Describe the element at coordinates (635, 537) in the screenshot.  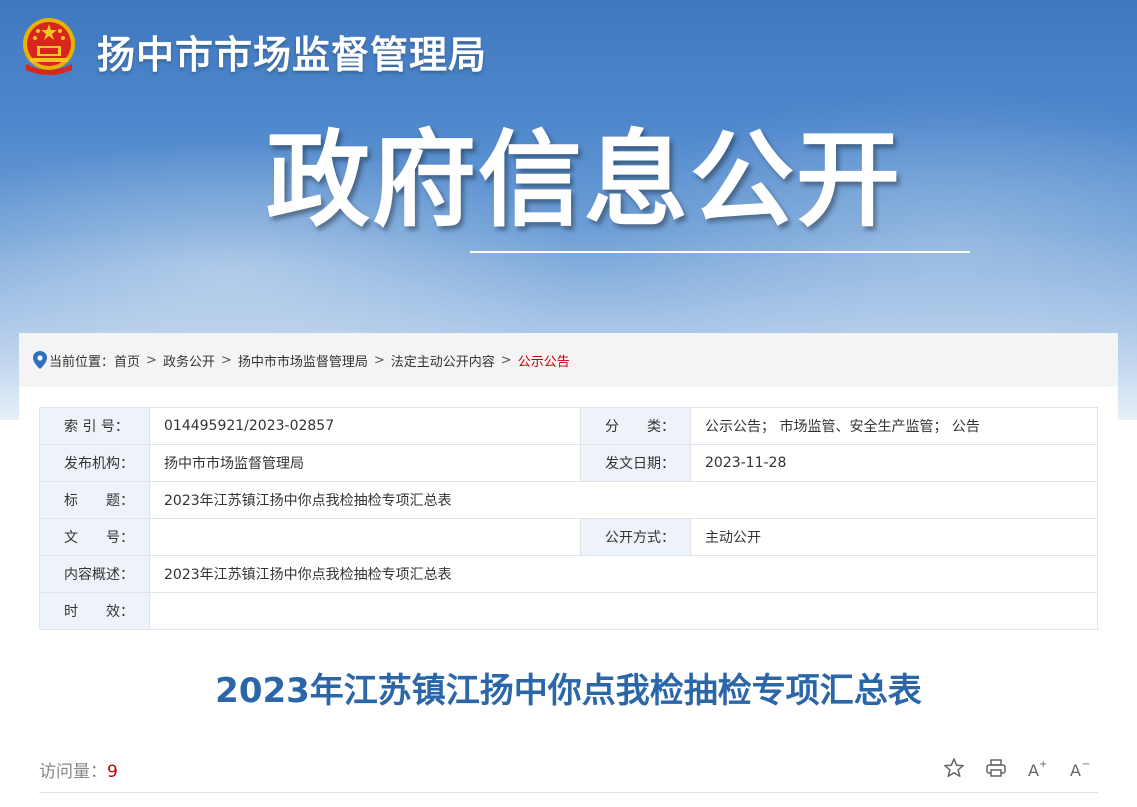
I see `method-label: 公开方式：` at that location.